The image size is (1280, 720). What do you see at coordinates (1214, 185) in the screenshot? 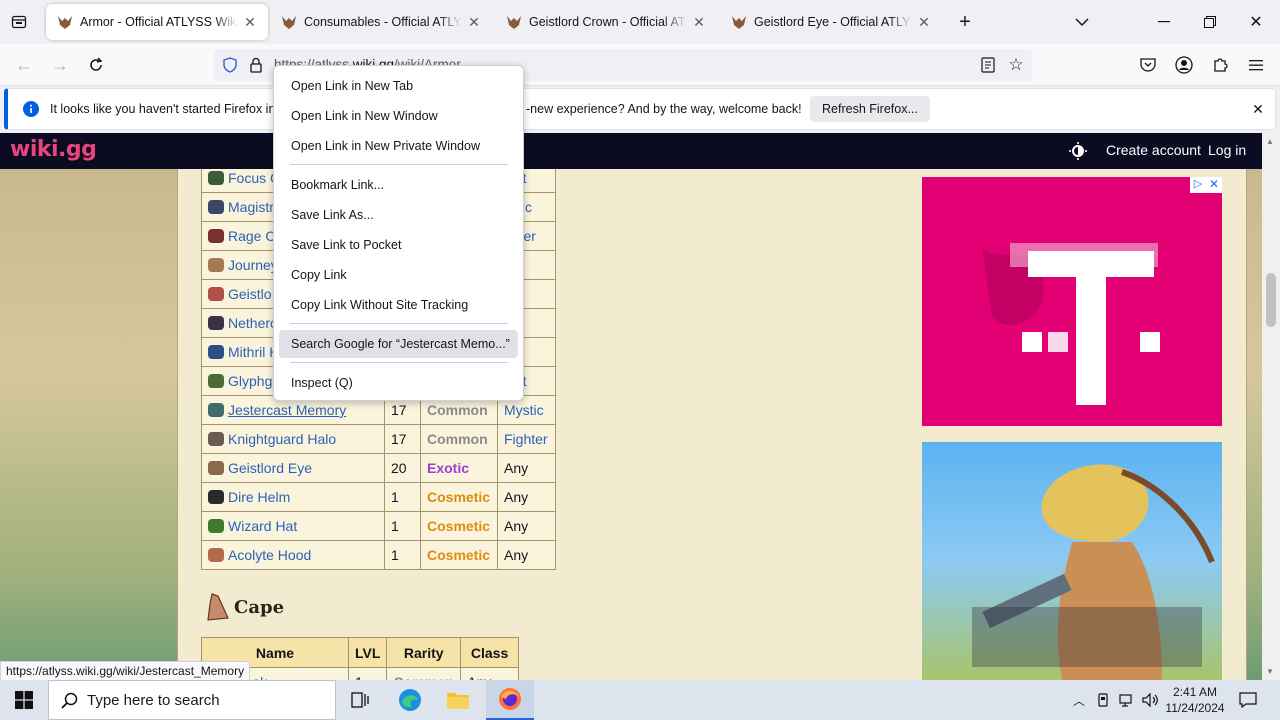
I see `close-ad-icon: ✕` at bounding box center [1214, 185].